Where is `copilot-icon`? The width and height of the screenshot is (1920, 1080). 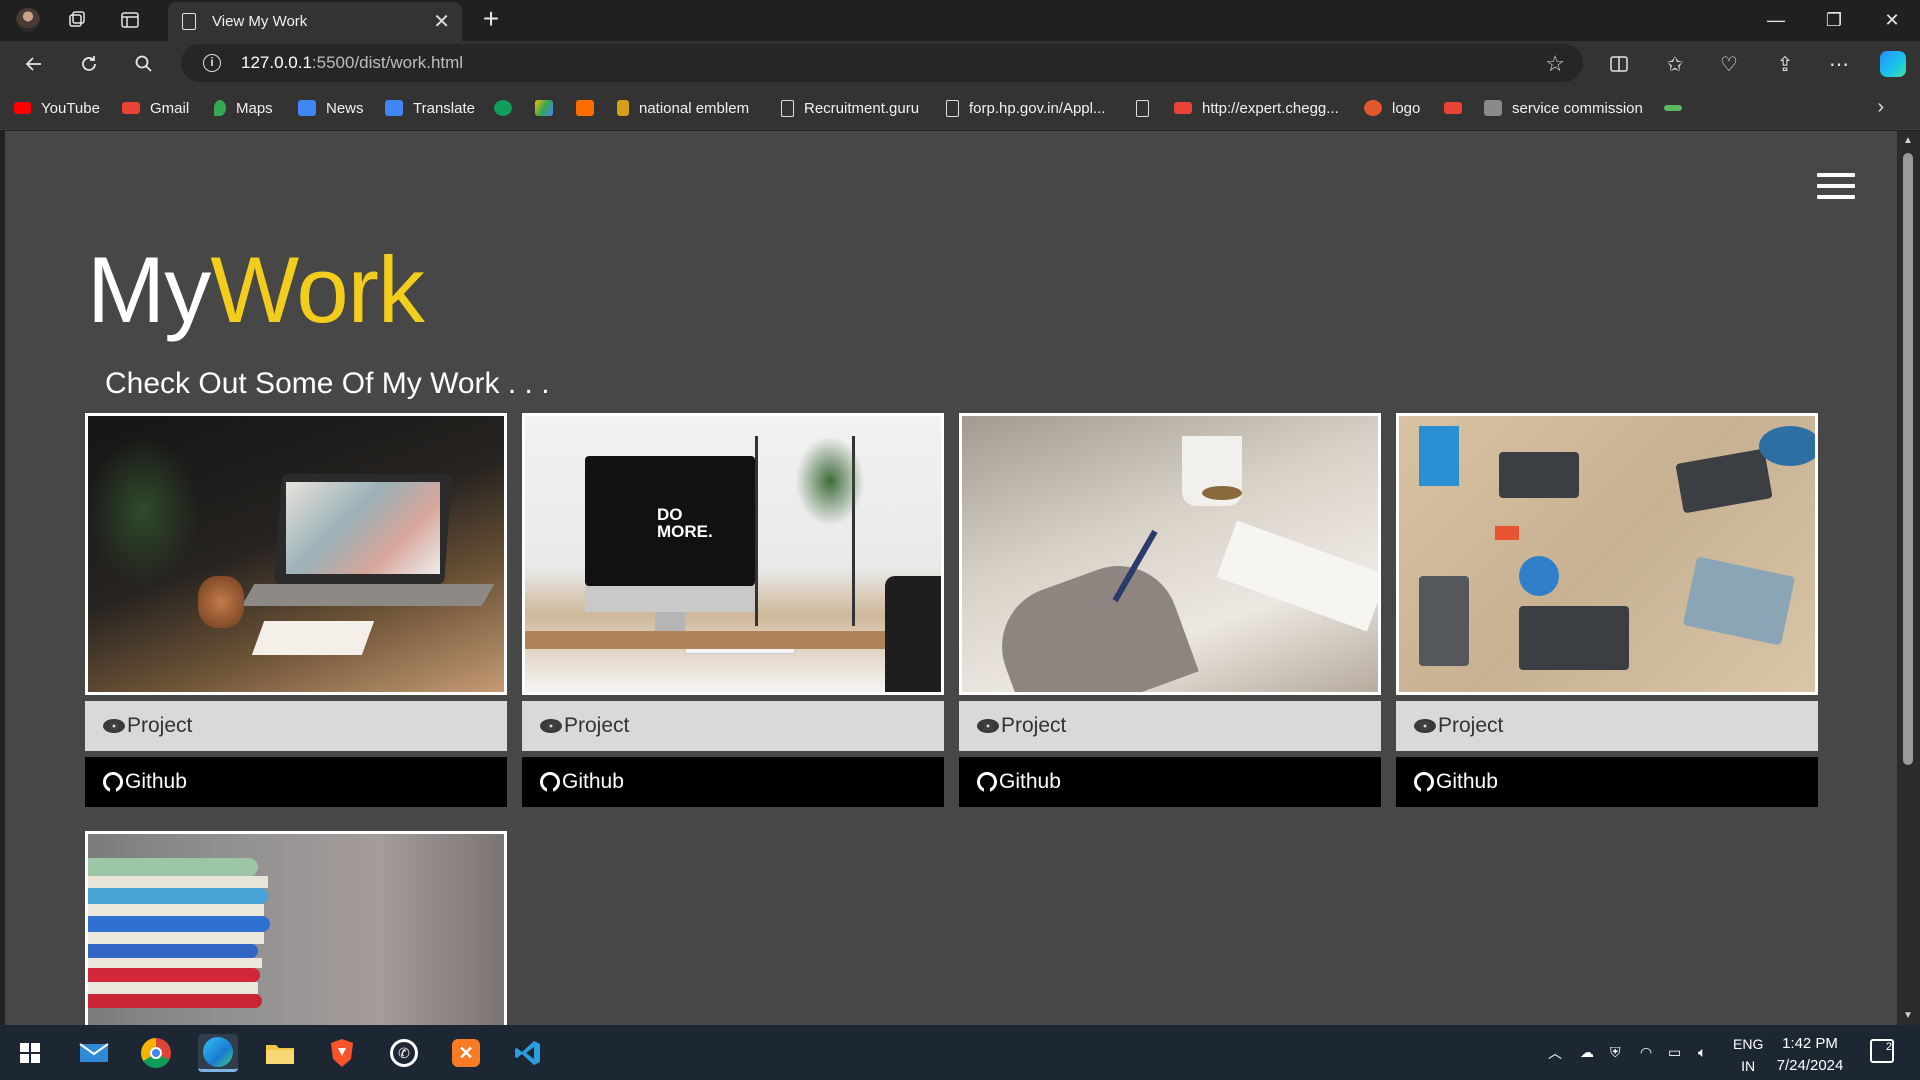 copilot-icon is located at coordinates (1893, 64).